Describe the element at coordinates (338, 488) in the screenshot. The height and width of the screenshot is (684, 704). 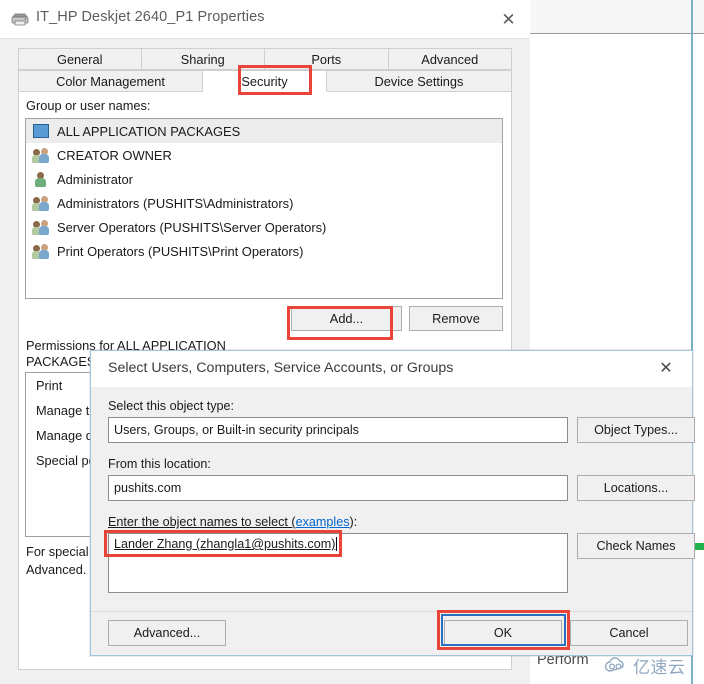
I see `location-field: pushits.com` at that location.